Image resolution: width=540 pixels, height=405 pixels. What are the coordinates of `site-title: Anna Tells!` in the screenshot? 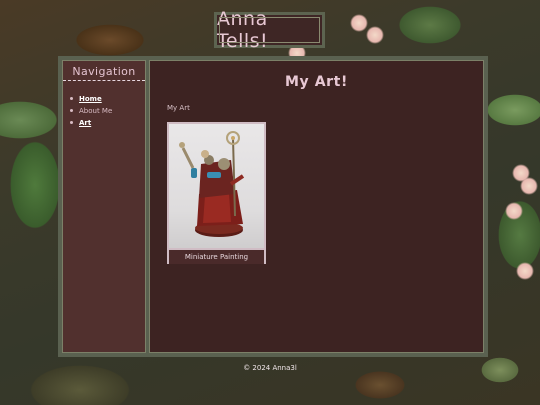 It's located at (243, 30).